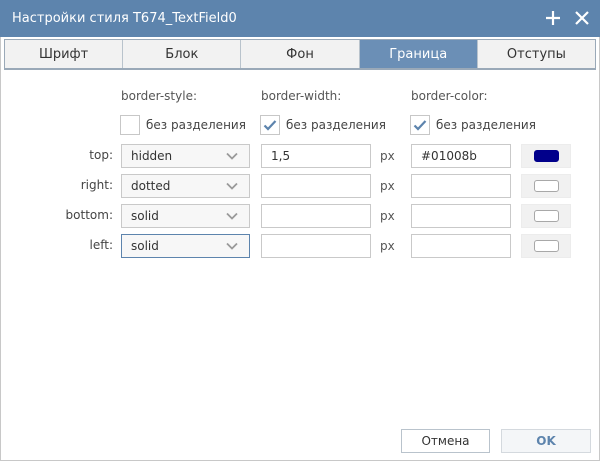 The width and height of the screenshot is (600, 461). Describe the element at coordinates (316, 156) in the screenshot. I see `border-width-top-input: 1,5` at that location.